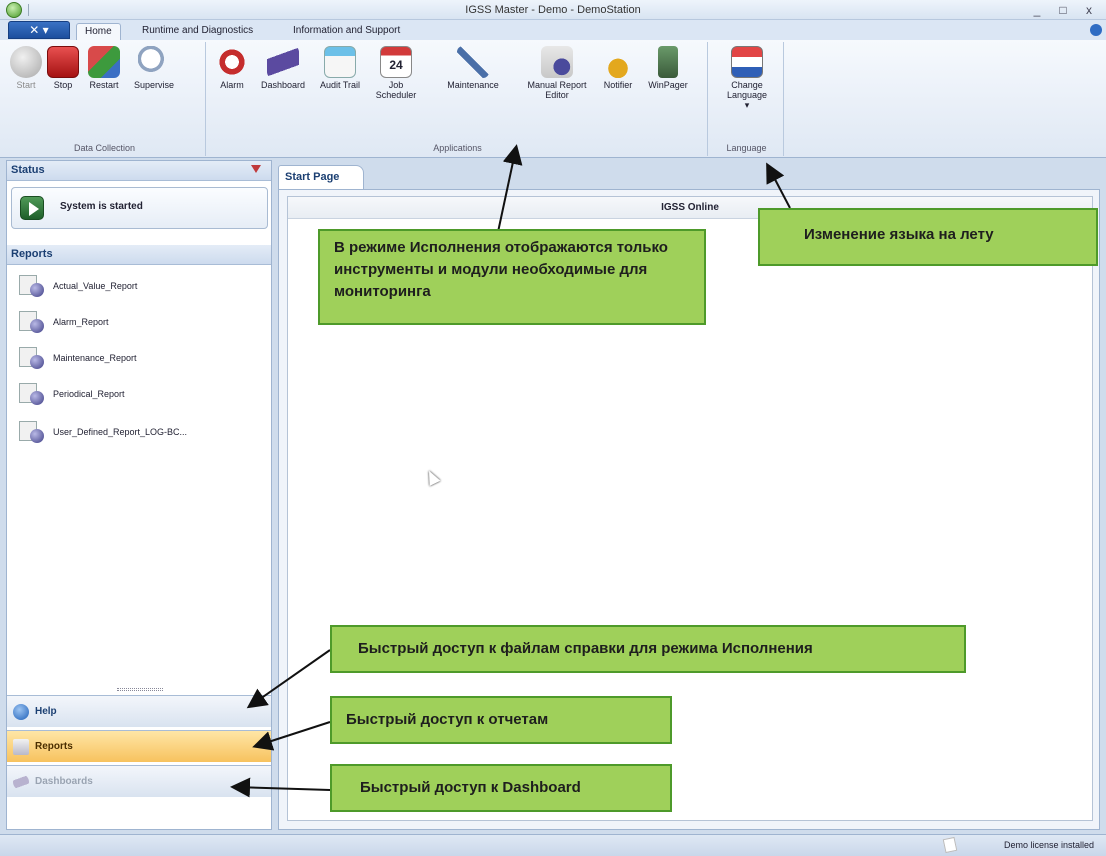  What do you see at coordinates (747, 62) in the screenshot?
I see `language-flag-icon` at bounding box center [747, 62].